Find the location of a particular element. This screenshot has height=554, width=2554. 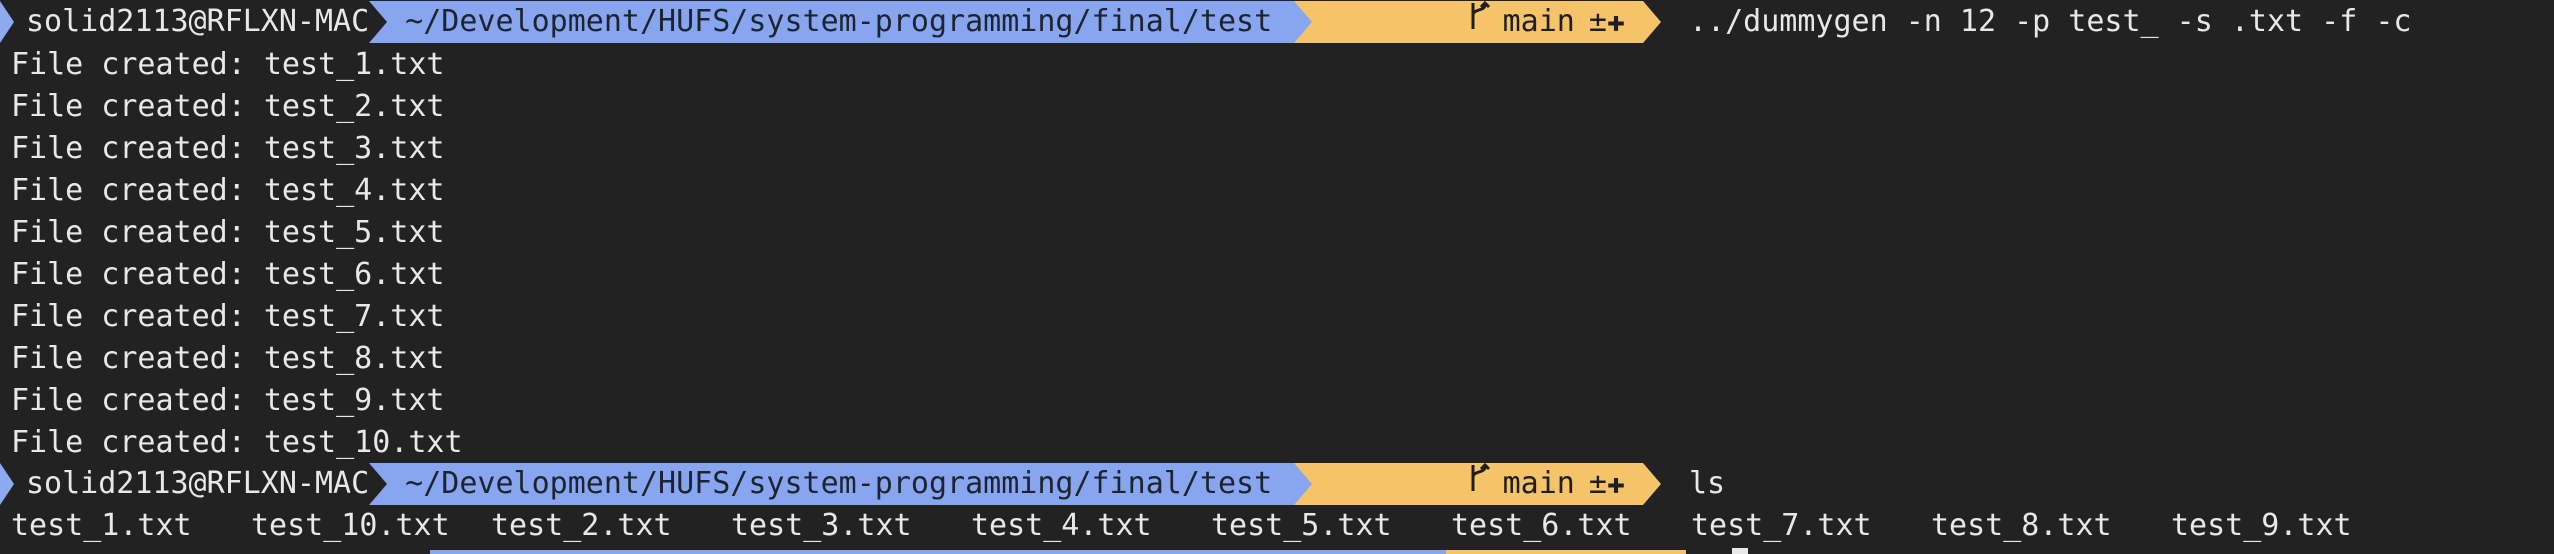

output-line: File created: test_2.txt is located at coordinates (228, 106).